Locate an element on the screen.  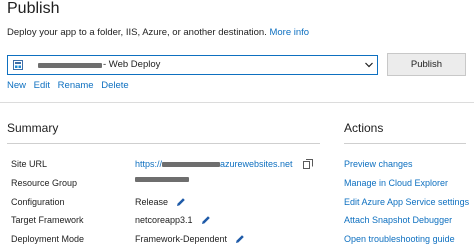
delete-profile-link: Delete is located at coordinates (114, 85).